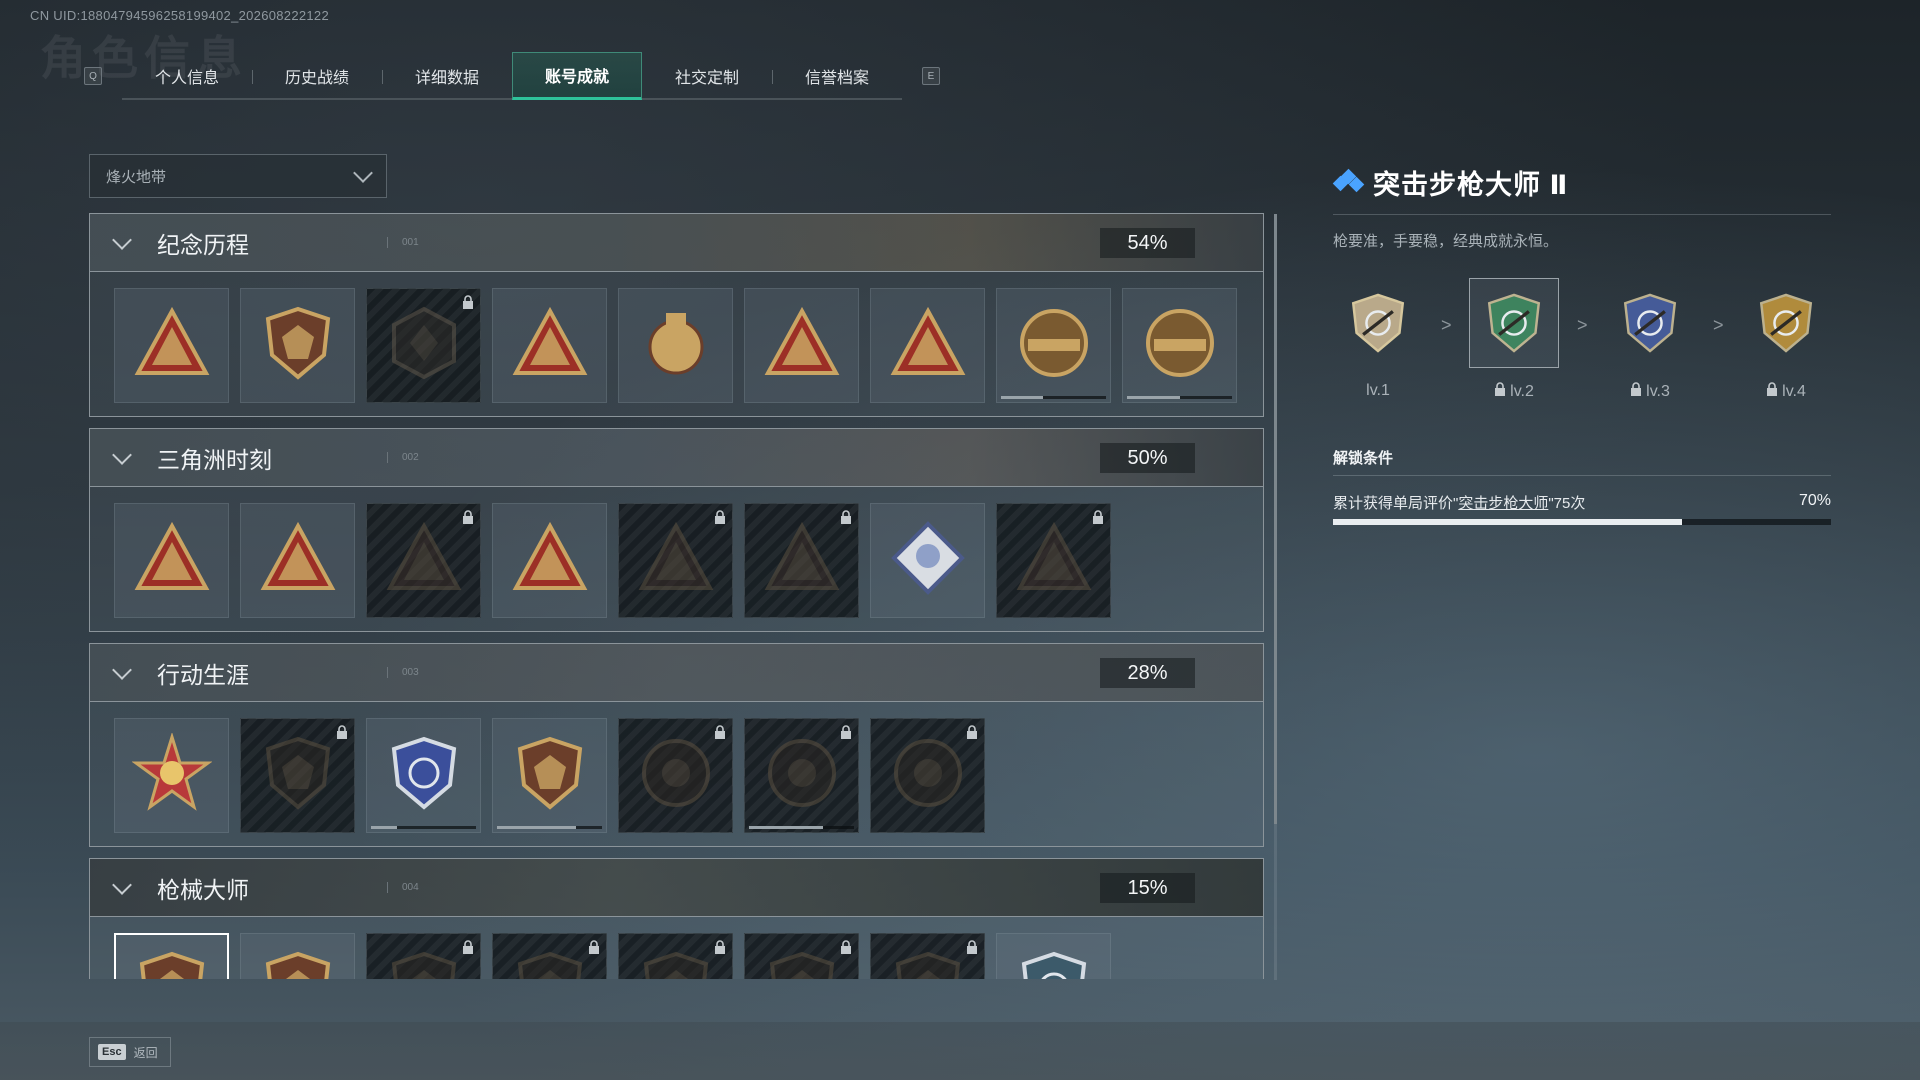  I want to click on star-compass-icon, so click(171, 774).